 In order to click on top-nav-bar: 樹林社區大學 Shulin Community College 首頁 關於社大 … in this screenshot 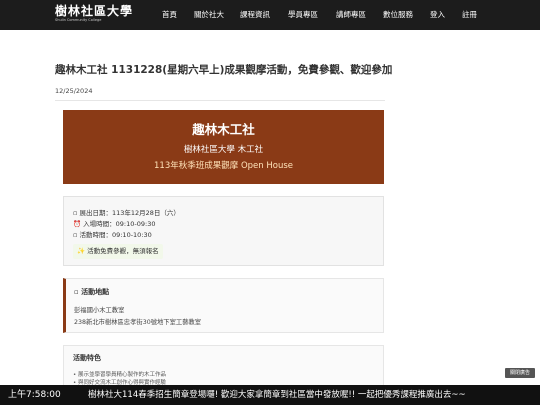, I will do `click(270, 15)`.